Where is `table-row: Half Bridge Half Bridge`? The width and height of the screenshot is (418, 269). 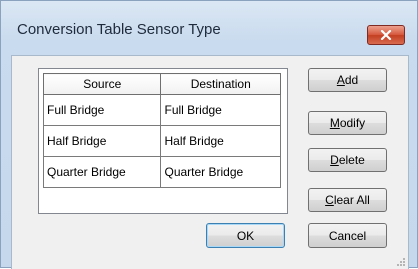 table-row: Half Bridge Half Bridge is located at coordinates (161, 141).